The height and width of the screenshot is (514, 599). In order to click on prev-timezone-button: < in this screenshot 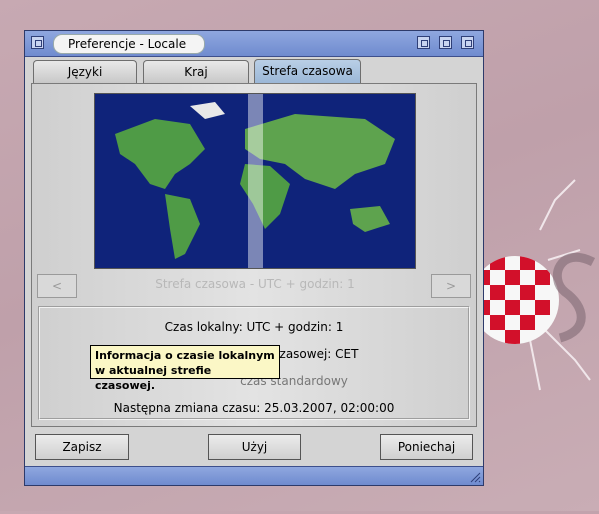, I will do `click(57, 286)`.